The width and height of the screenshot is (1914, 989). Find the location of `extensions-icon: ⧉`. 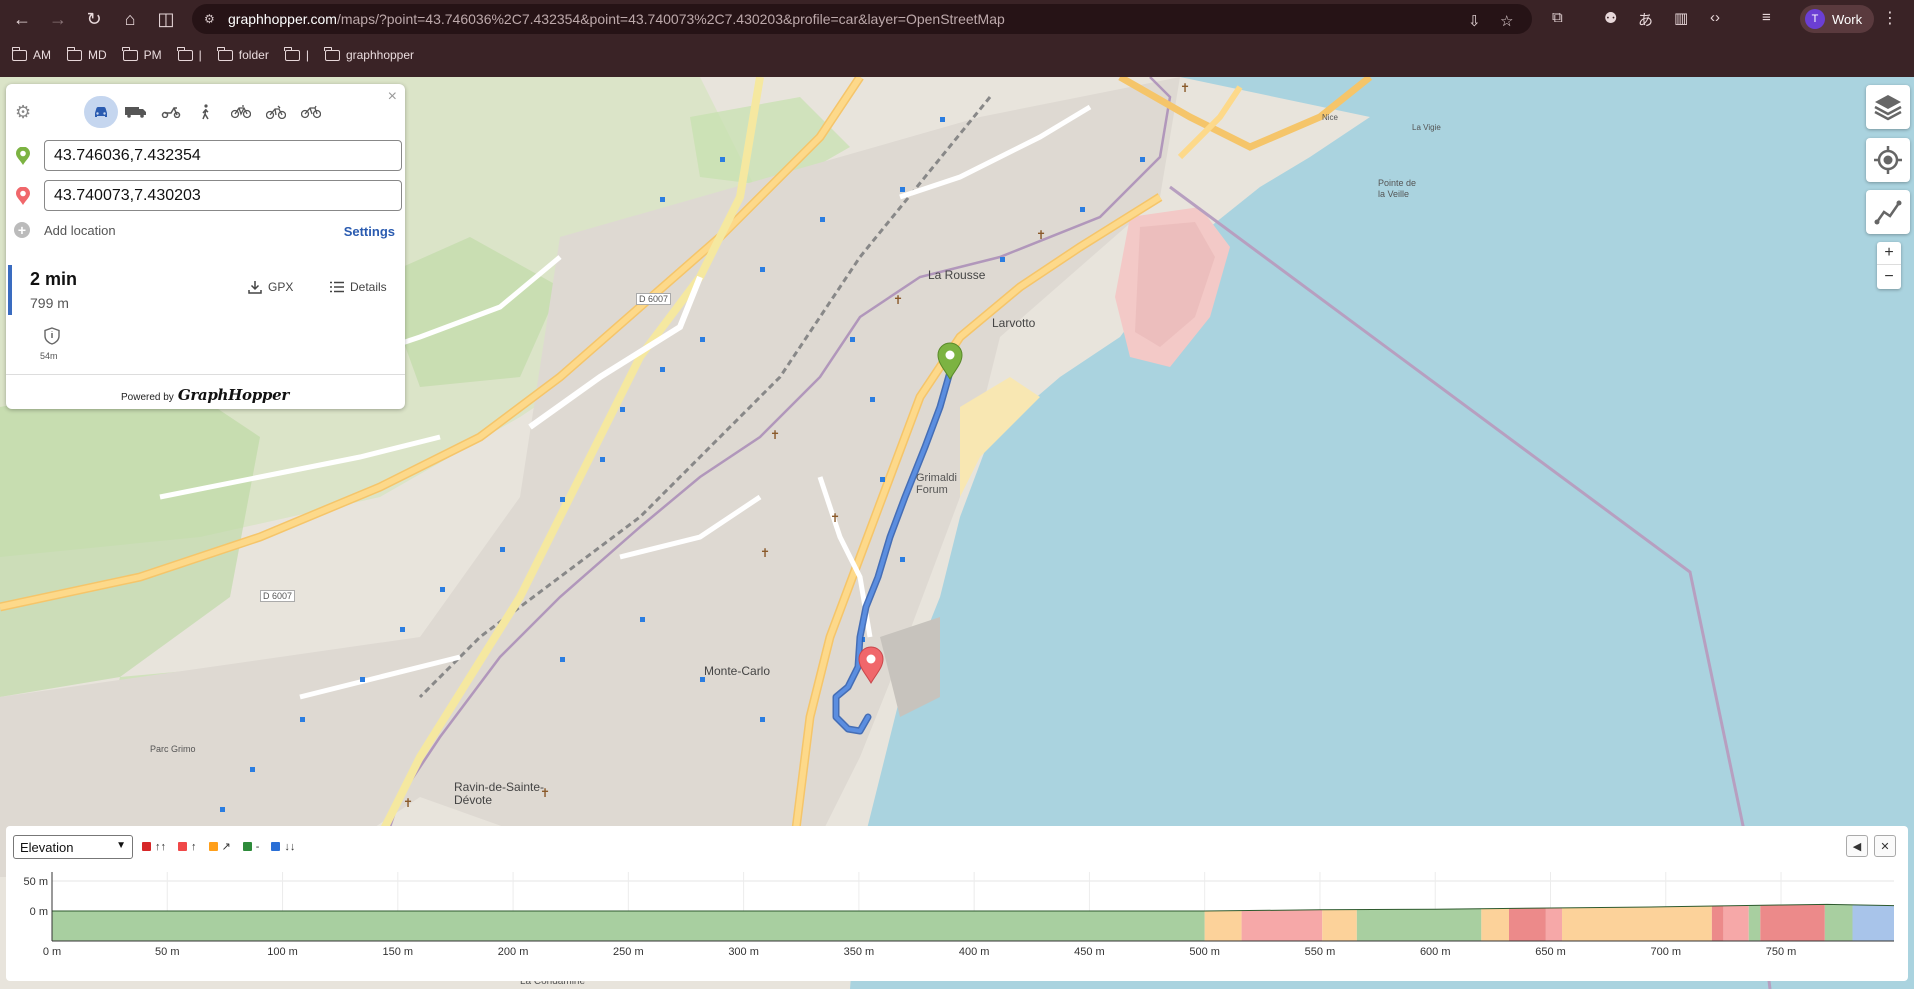

extensions-icon: ⧉ is located at coordinates (1557, 17).